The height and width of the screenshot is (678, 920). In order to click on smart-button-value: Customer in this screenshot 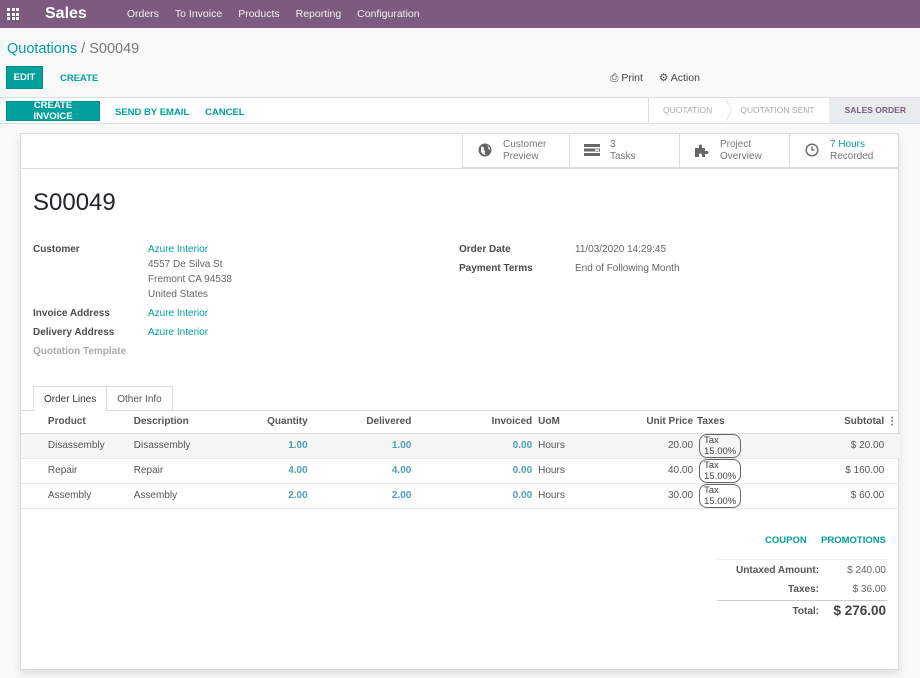, I will do `click(525, 144)`.